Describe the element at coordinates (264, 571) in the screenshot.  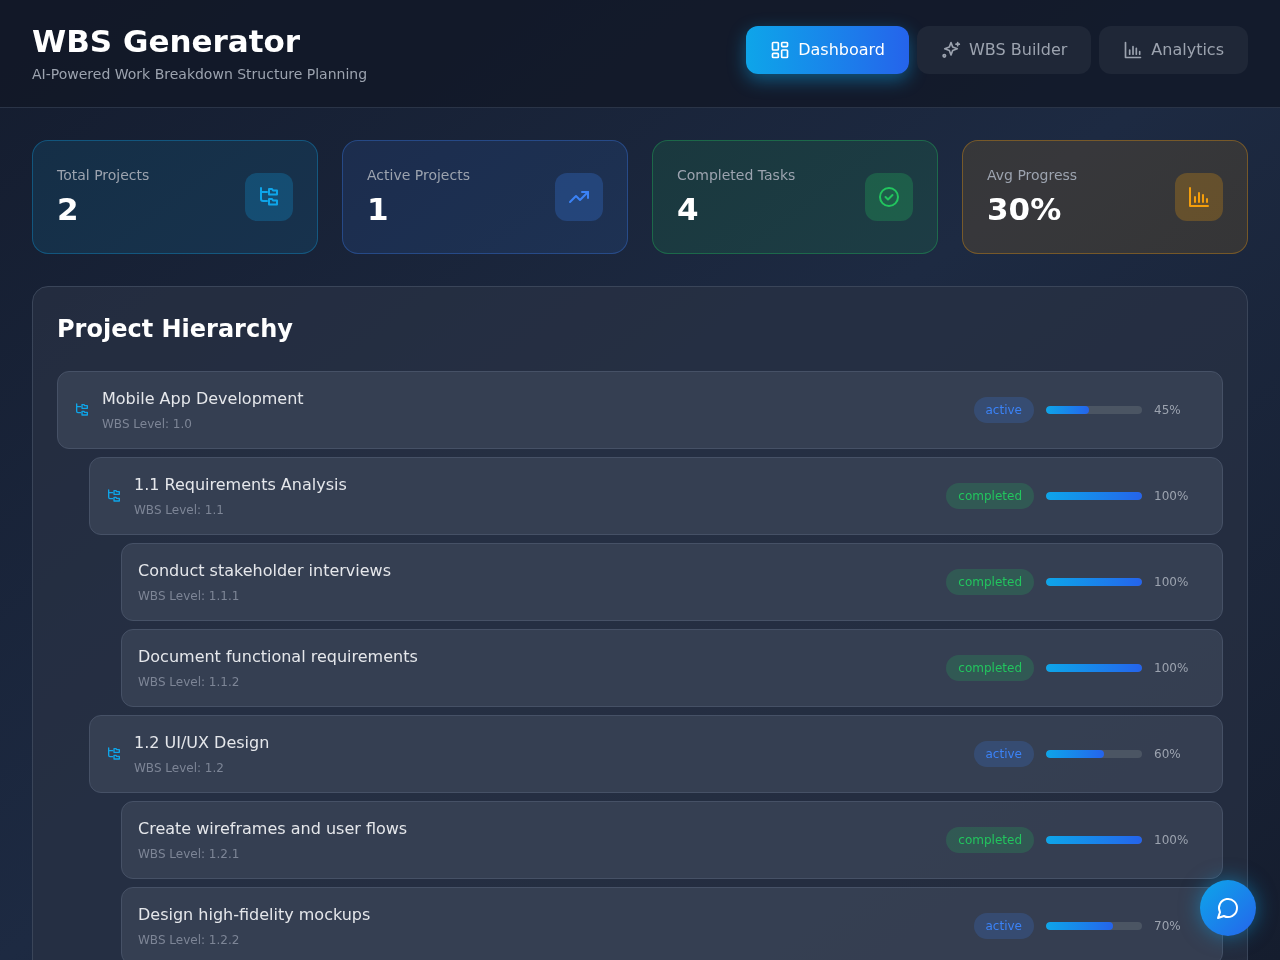
I see `item-name: Conduct stakeholder interviews` at that location.